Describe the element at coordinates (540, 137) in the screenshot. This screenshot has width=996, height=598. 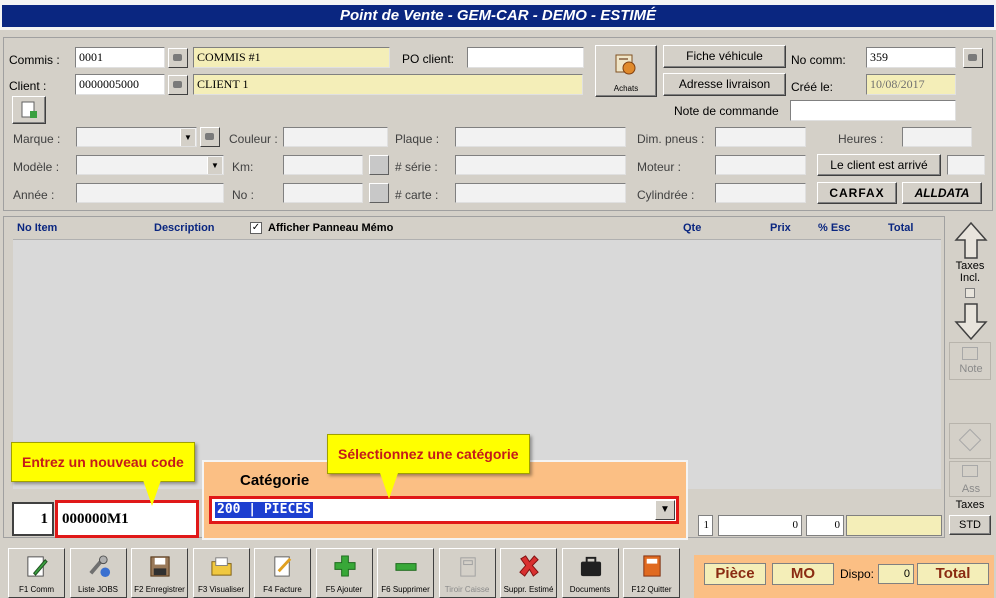
I see `plaque-field` at that location.